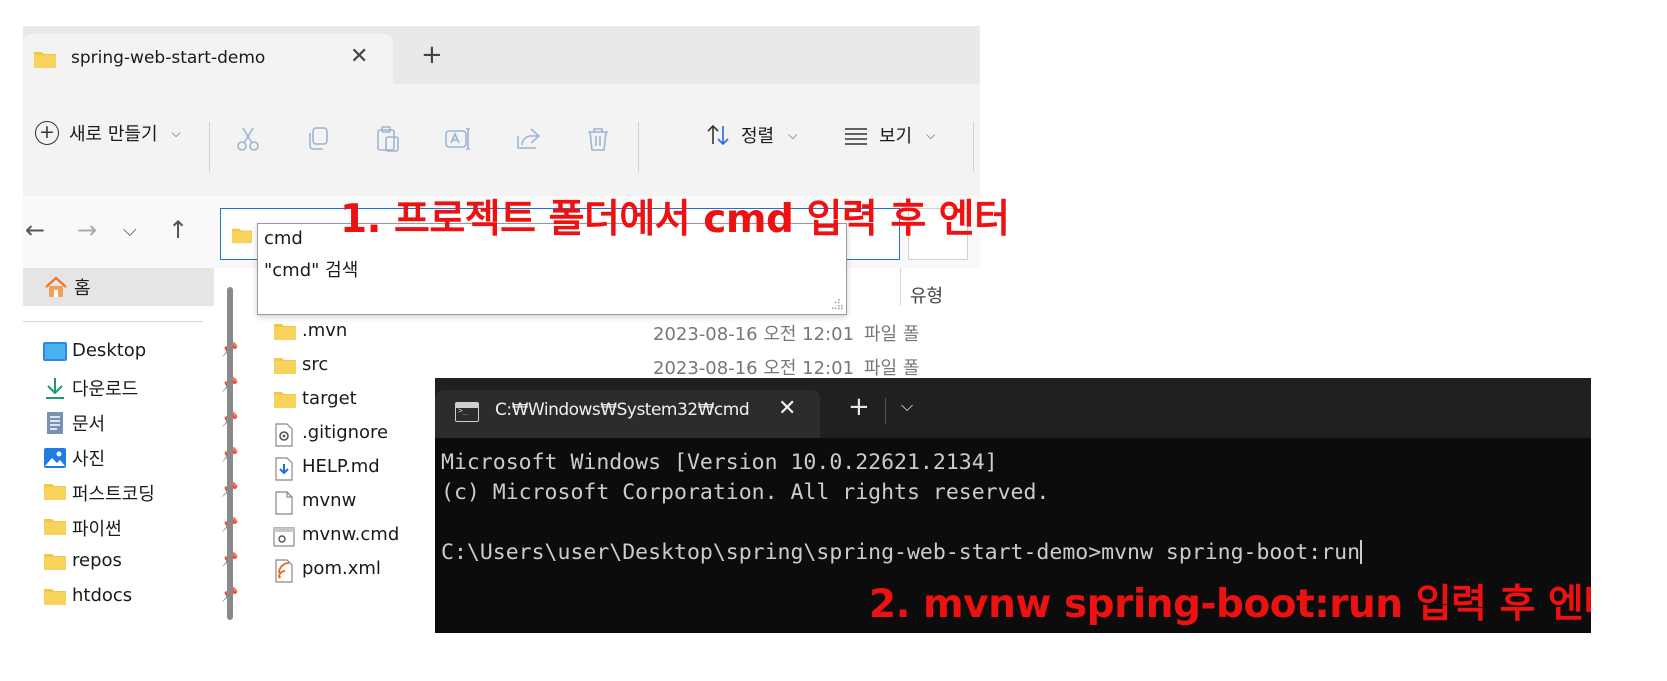 This screenshot has width=1667, height=681. I want to click on back-arrow-icon: ←, so click(35, 230).